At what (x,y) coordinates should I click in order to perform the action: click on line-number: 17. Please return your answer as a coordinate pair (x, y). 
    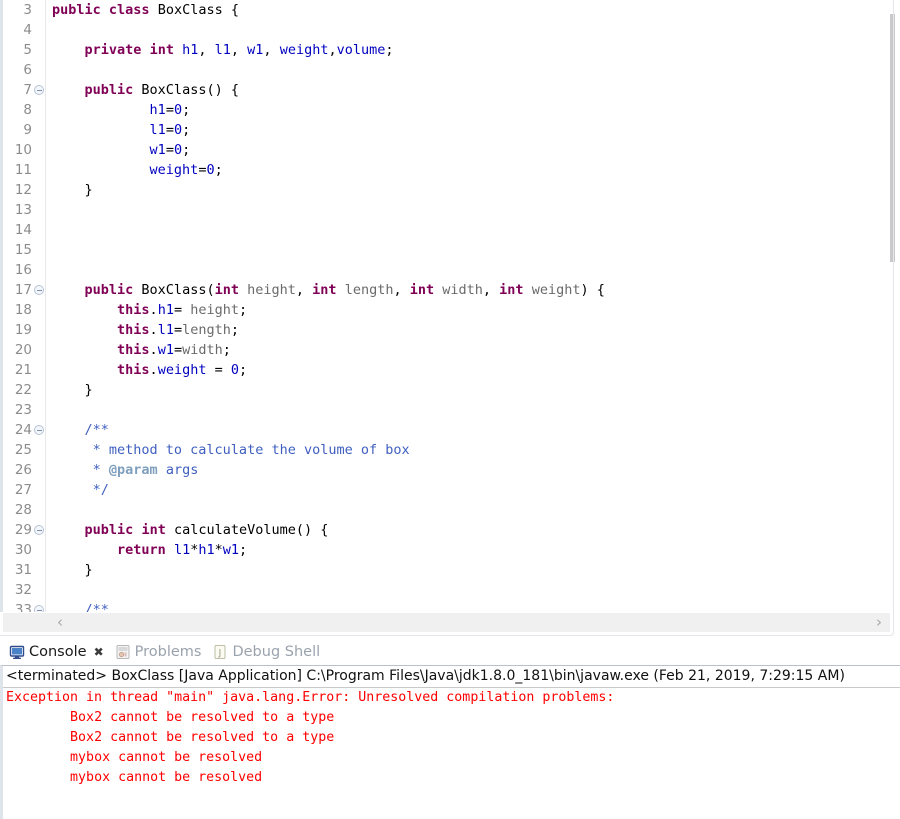
    Looking at the image, I should click on (24, 290).